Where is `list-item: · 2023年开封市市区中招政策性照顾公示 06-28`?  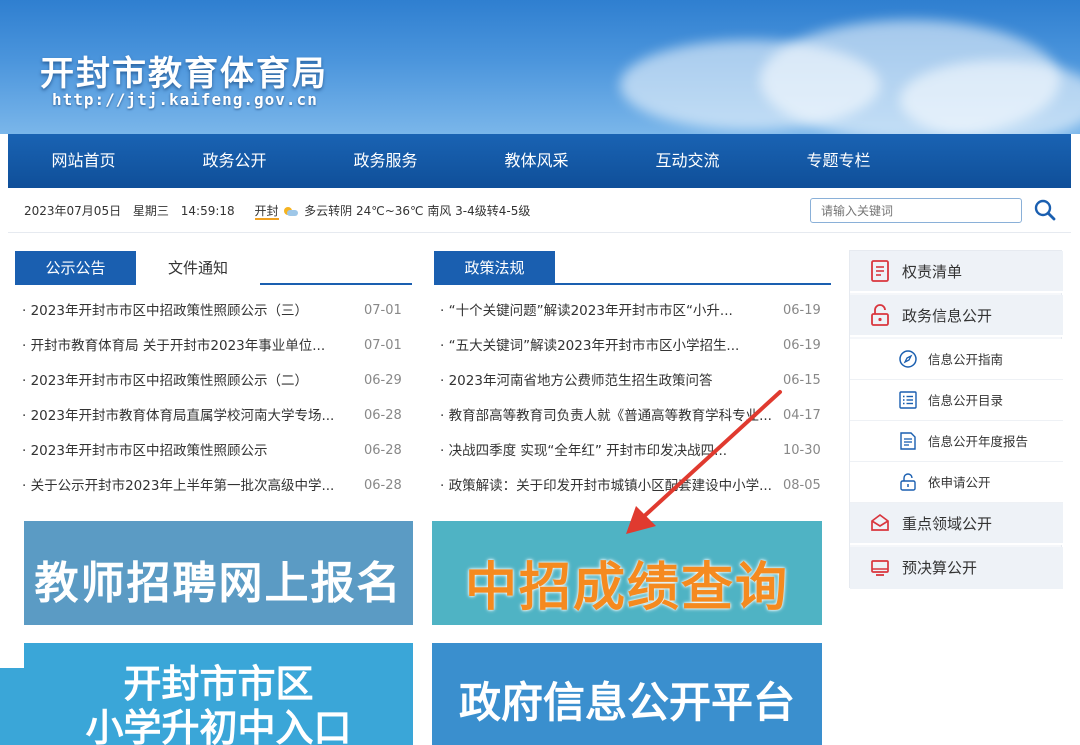 list-item: · 2023年开封市市区中招政策性照顾公示 06-28 is located at coordinates (216, 453).